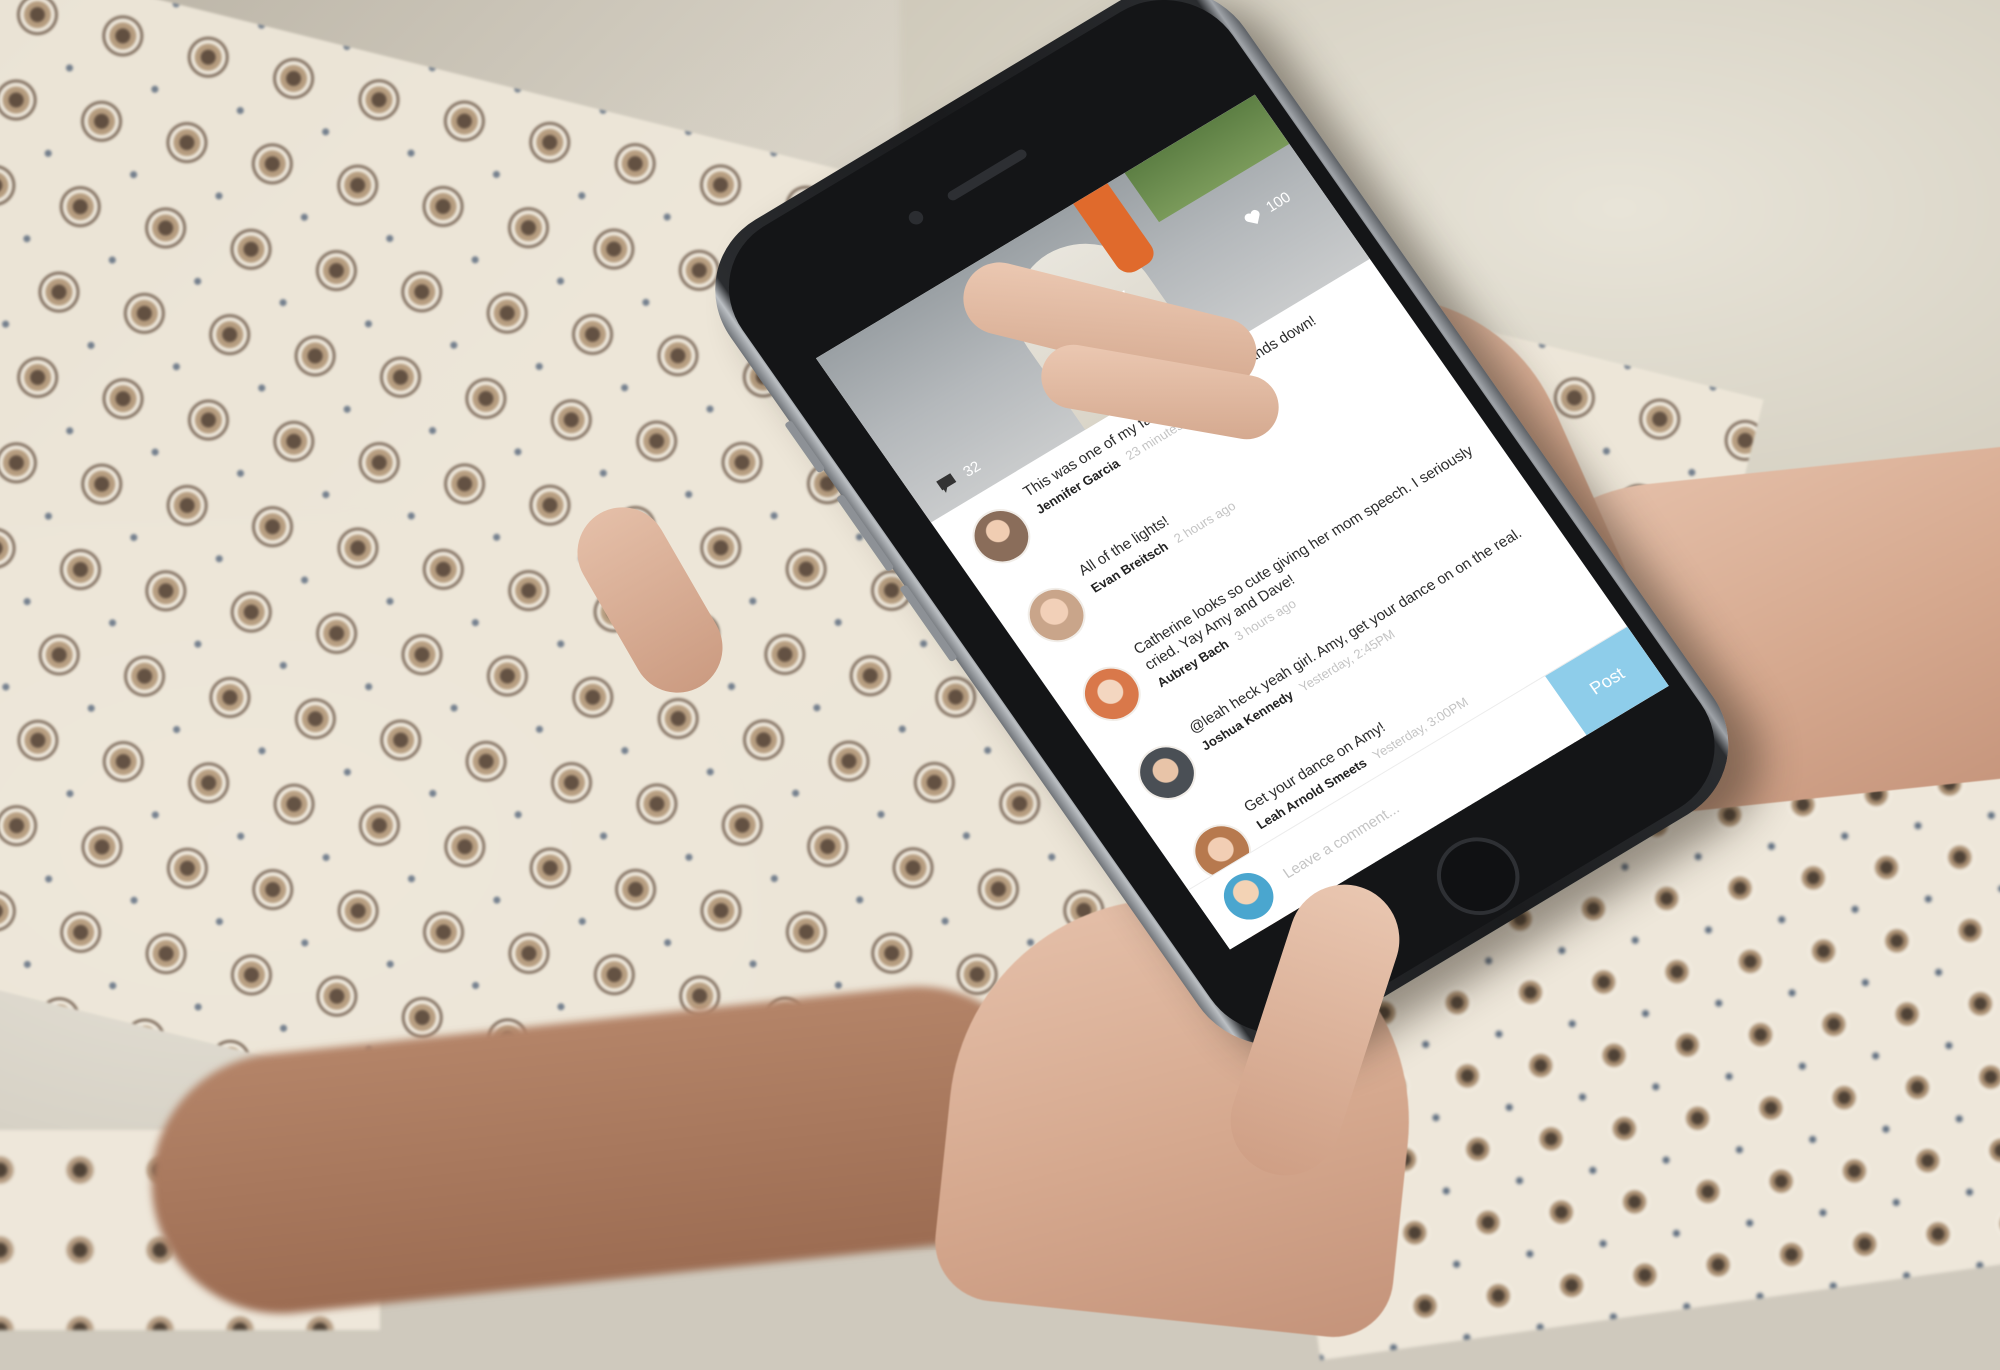  I want to click on current-user-avatar, so click(1249, 896).